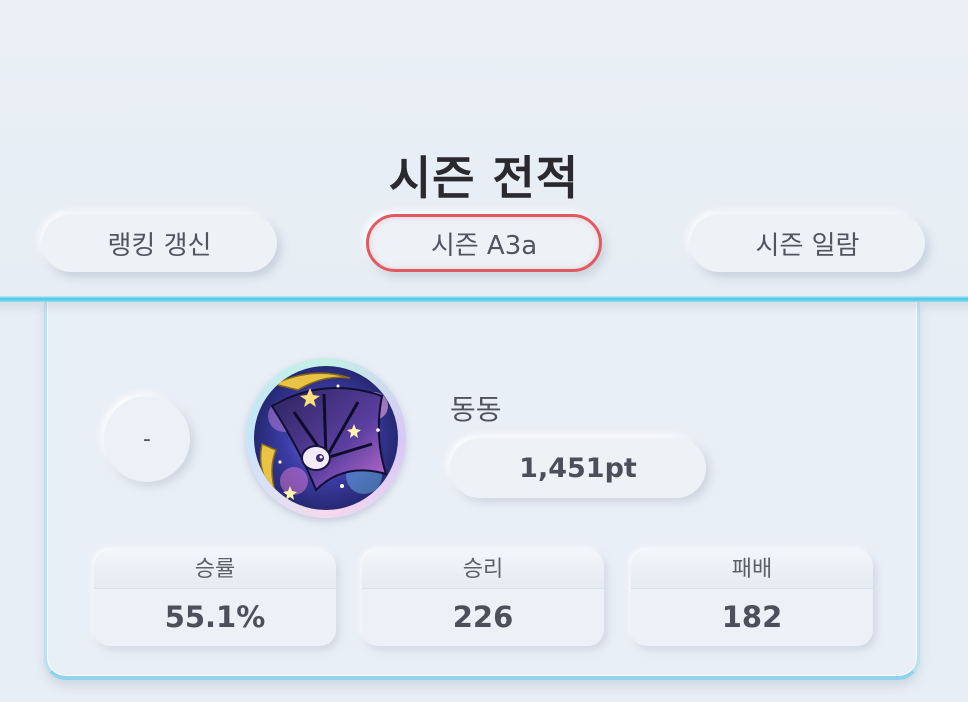 This screenshot has width=968, height=702. I want to click on stat-label: 승리, so click(483, 569).